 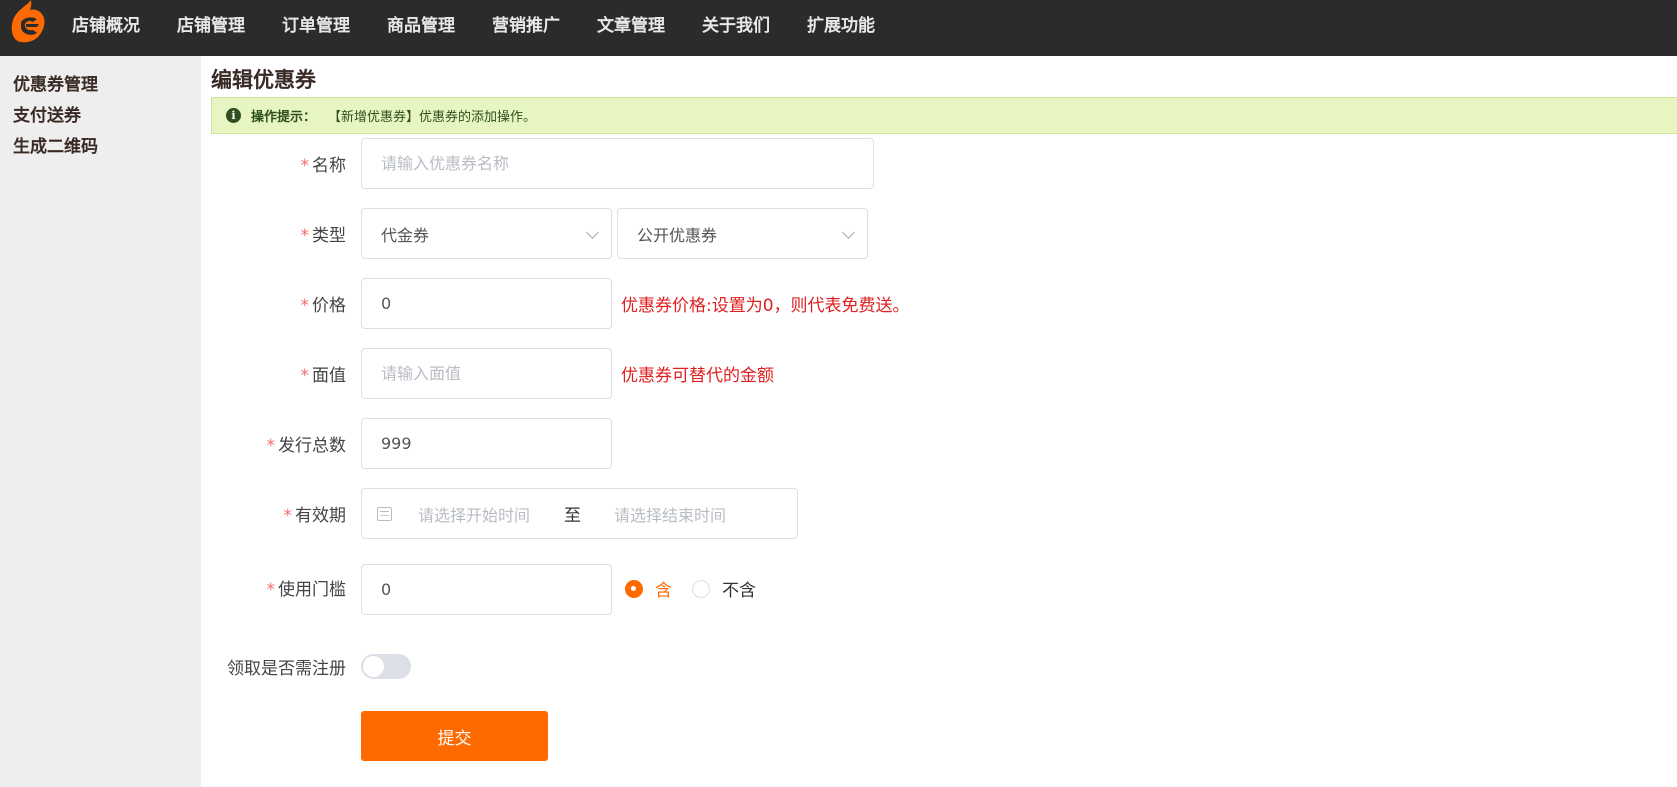 What do you see at coordinates (106, 23) in the screenshot?
I see `nav-item-store-overview: 店铺概况` at bounding box center [106, 23].